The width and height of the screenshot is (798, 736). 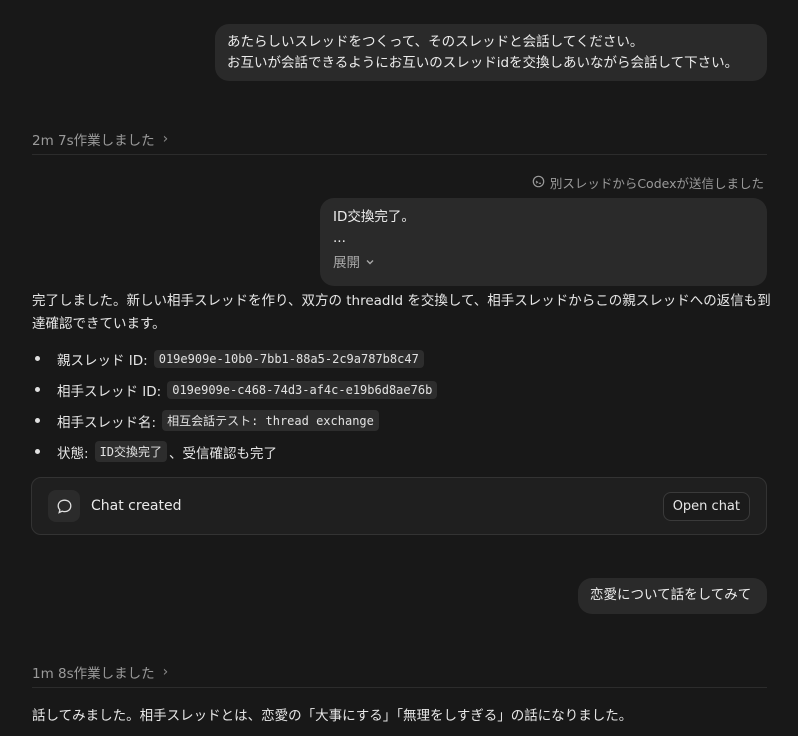 What do you see at coordinates (399, 506) in the screenshot?
I see `chat-created-card: Chat created Open chat` at bounding box center [399, 506].